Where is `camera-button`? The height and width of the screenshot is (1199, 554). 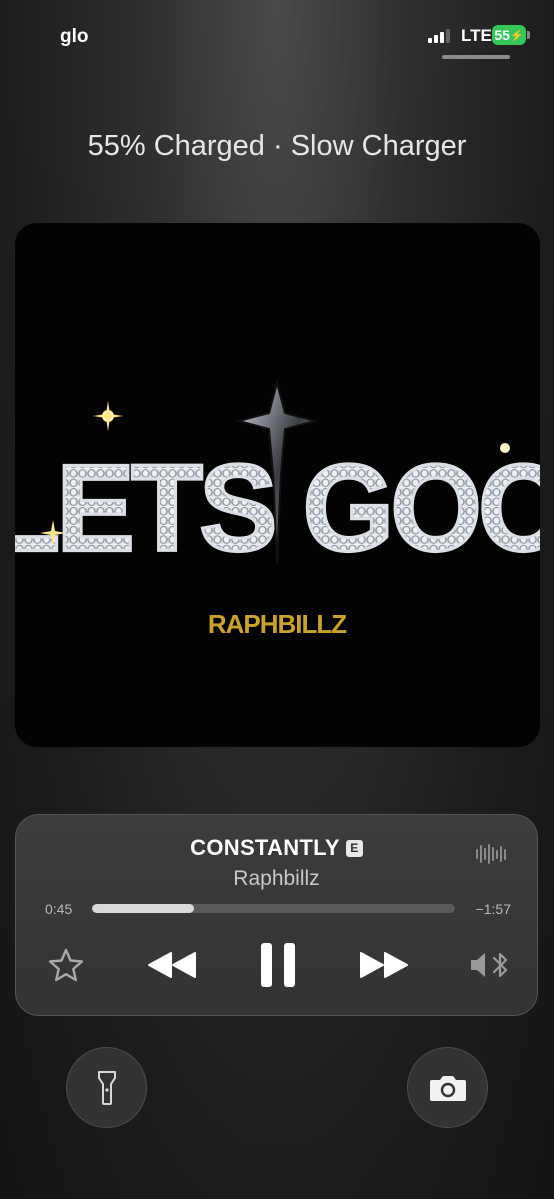 camera-button is located at coordinates (447, 1087).